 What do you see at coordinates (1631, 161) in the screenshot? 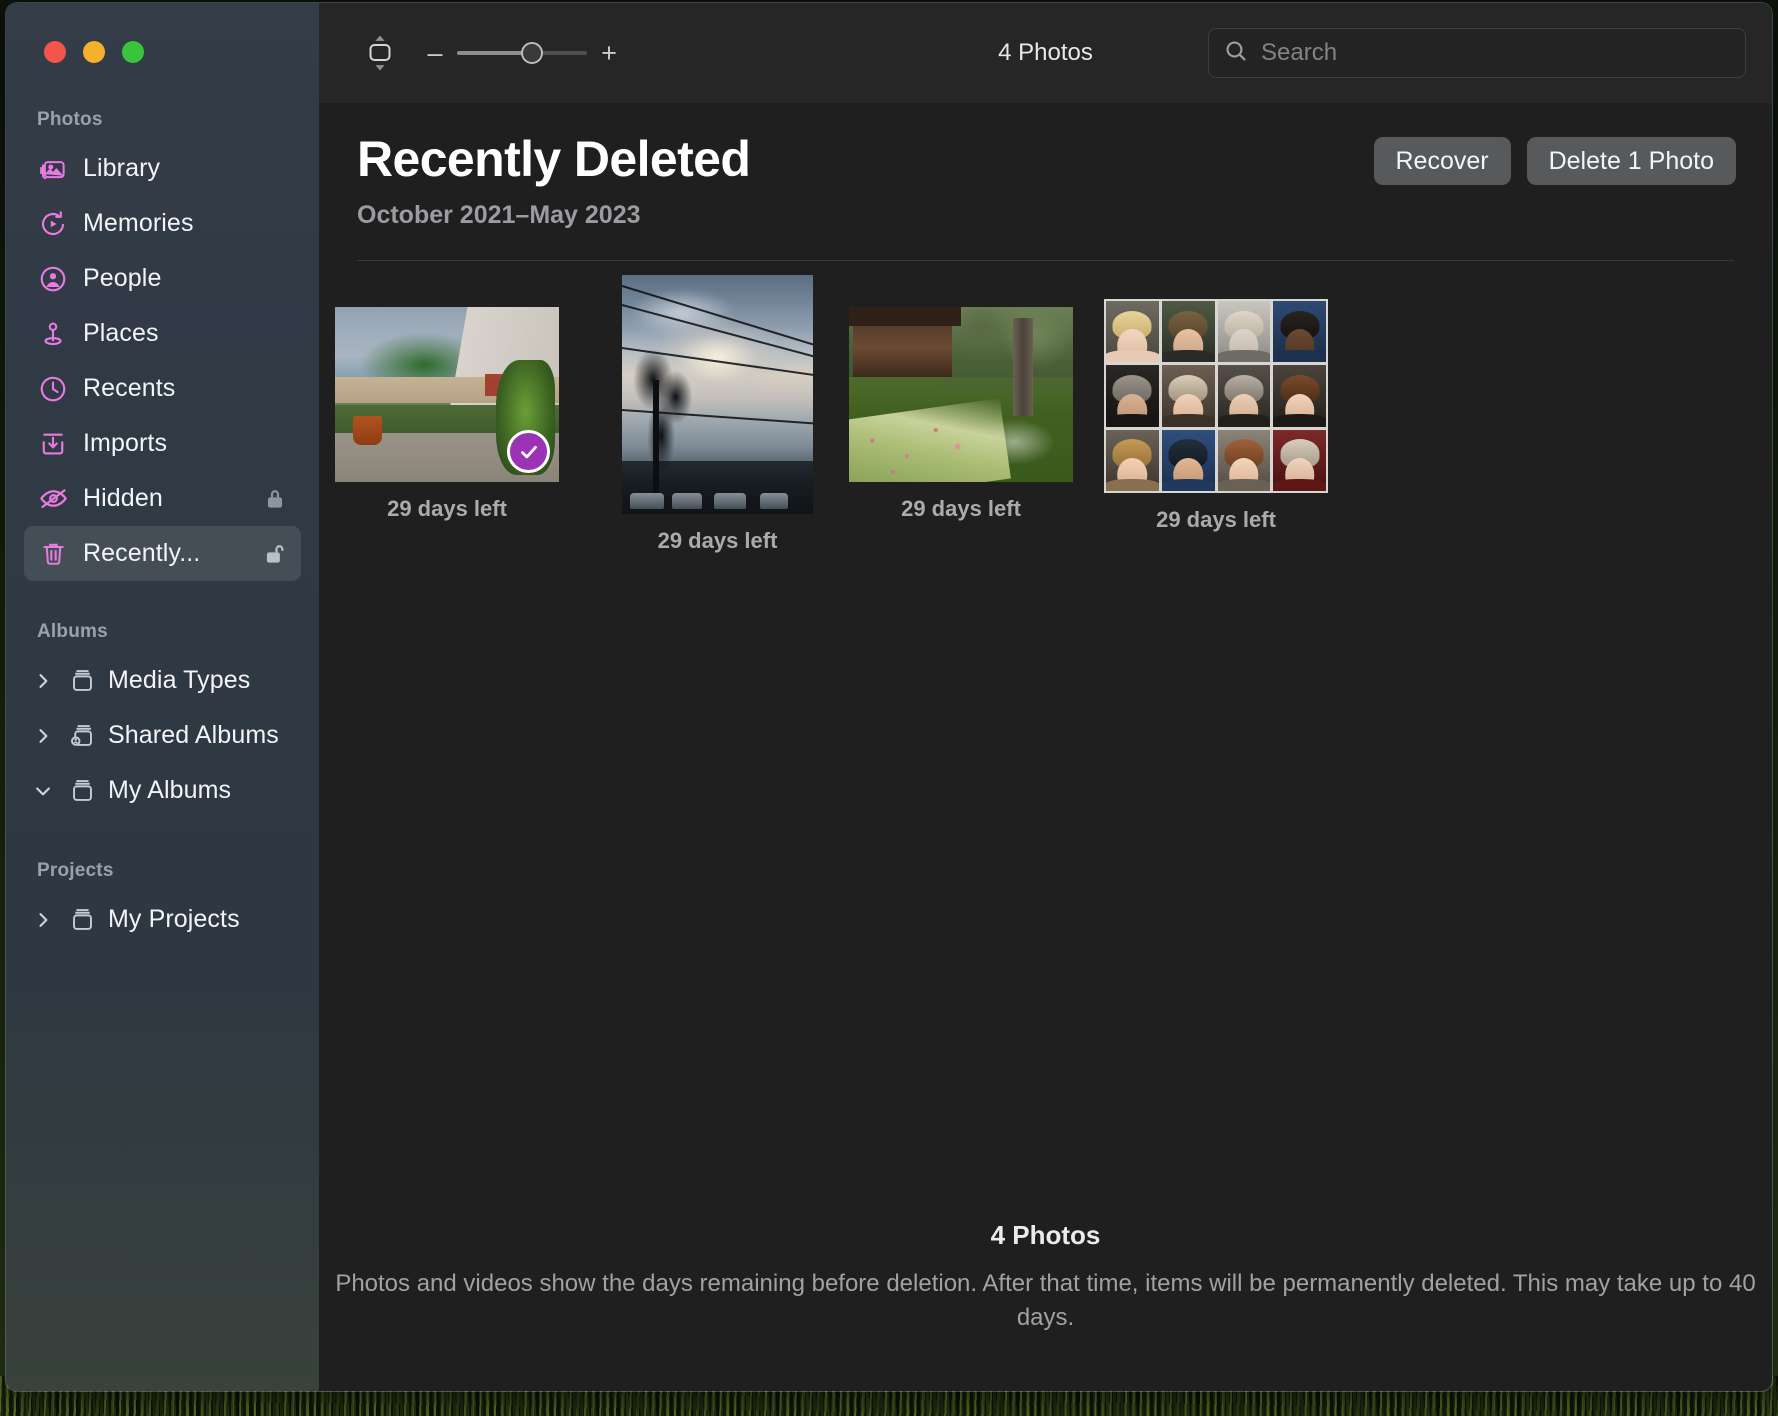
I see `delete-photo-button: Delete 1 Photo` at bounding box center [1631, 161].